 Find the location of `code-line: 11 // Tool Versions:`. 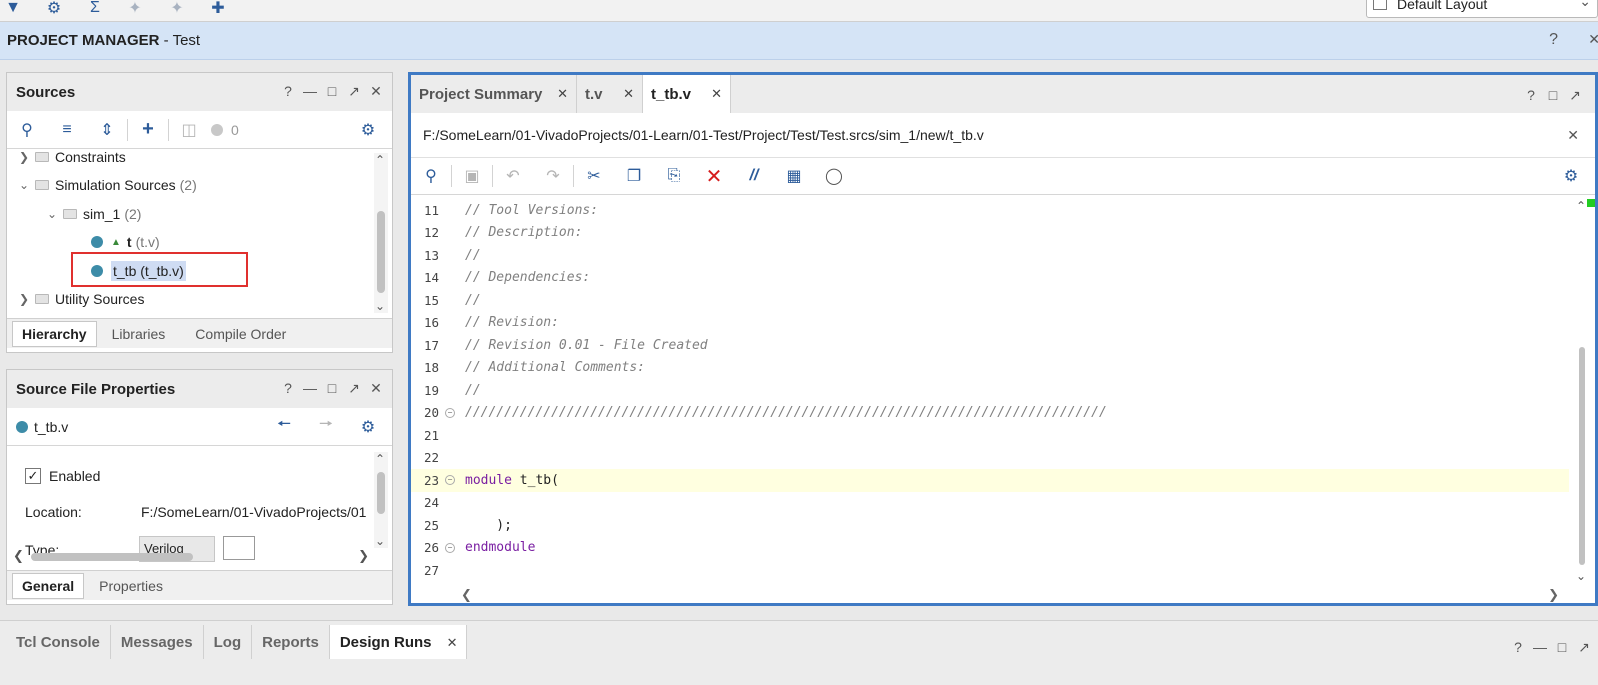

code-line: 11 // Tool Versions: is located at coordinates (990, 210).